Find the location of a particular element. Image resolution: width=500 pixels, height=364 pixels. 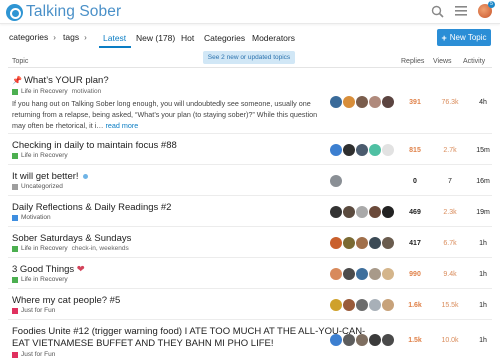

reply-count: 0 is located at coordinates (415, 181).